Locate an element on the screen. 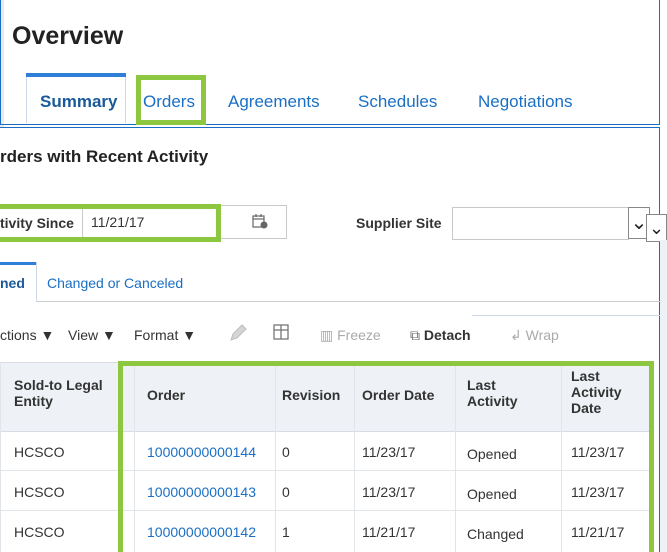  detach-button: ⧉ Detach is located at coordinates (440, 335).